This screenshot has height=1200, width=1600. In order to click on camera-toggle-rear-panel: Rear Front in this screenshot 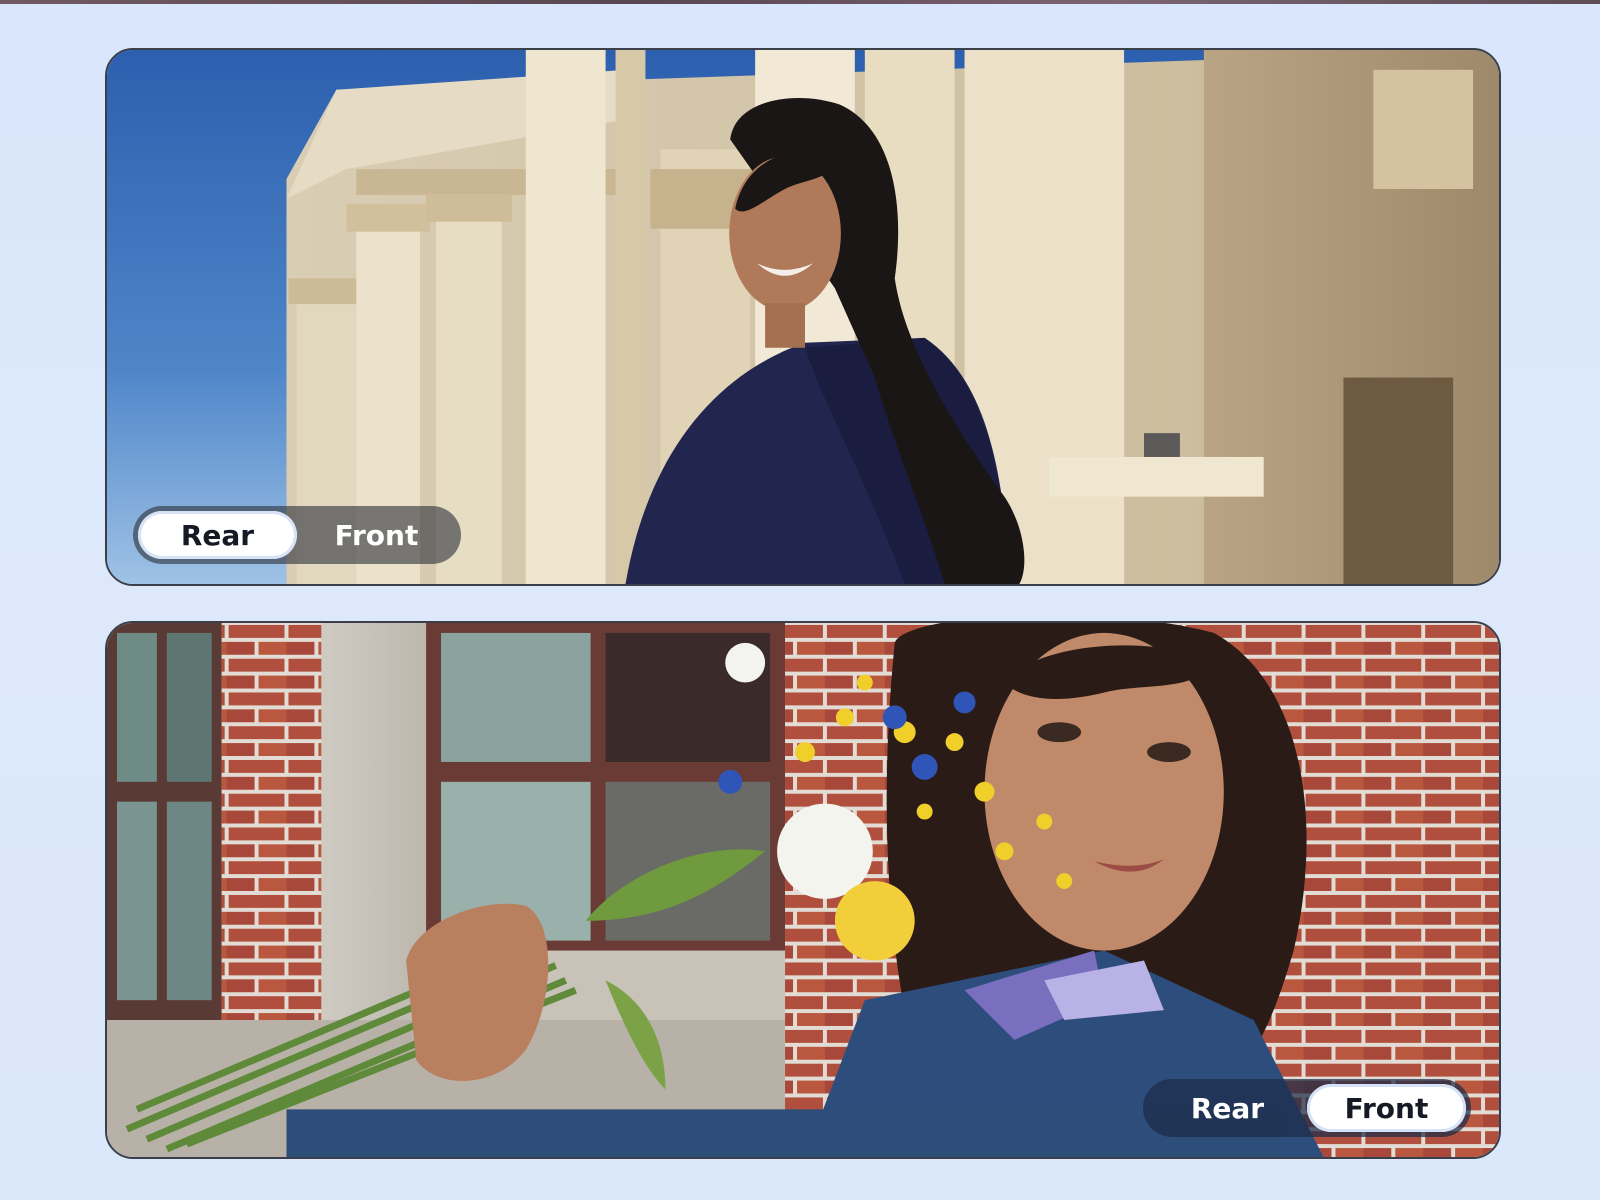, I will do `click(297, 535)`.